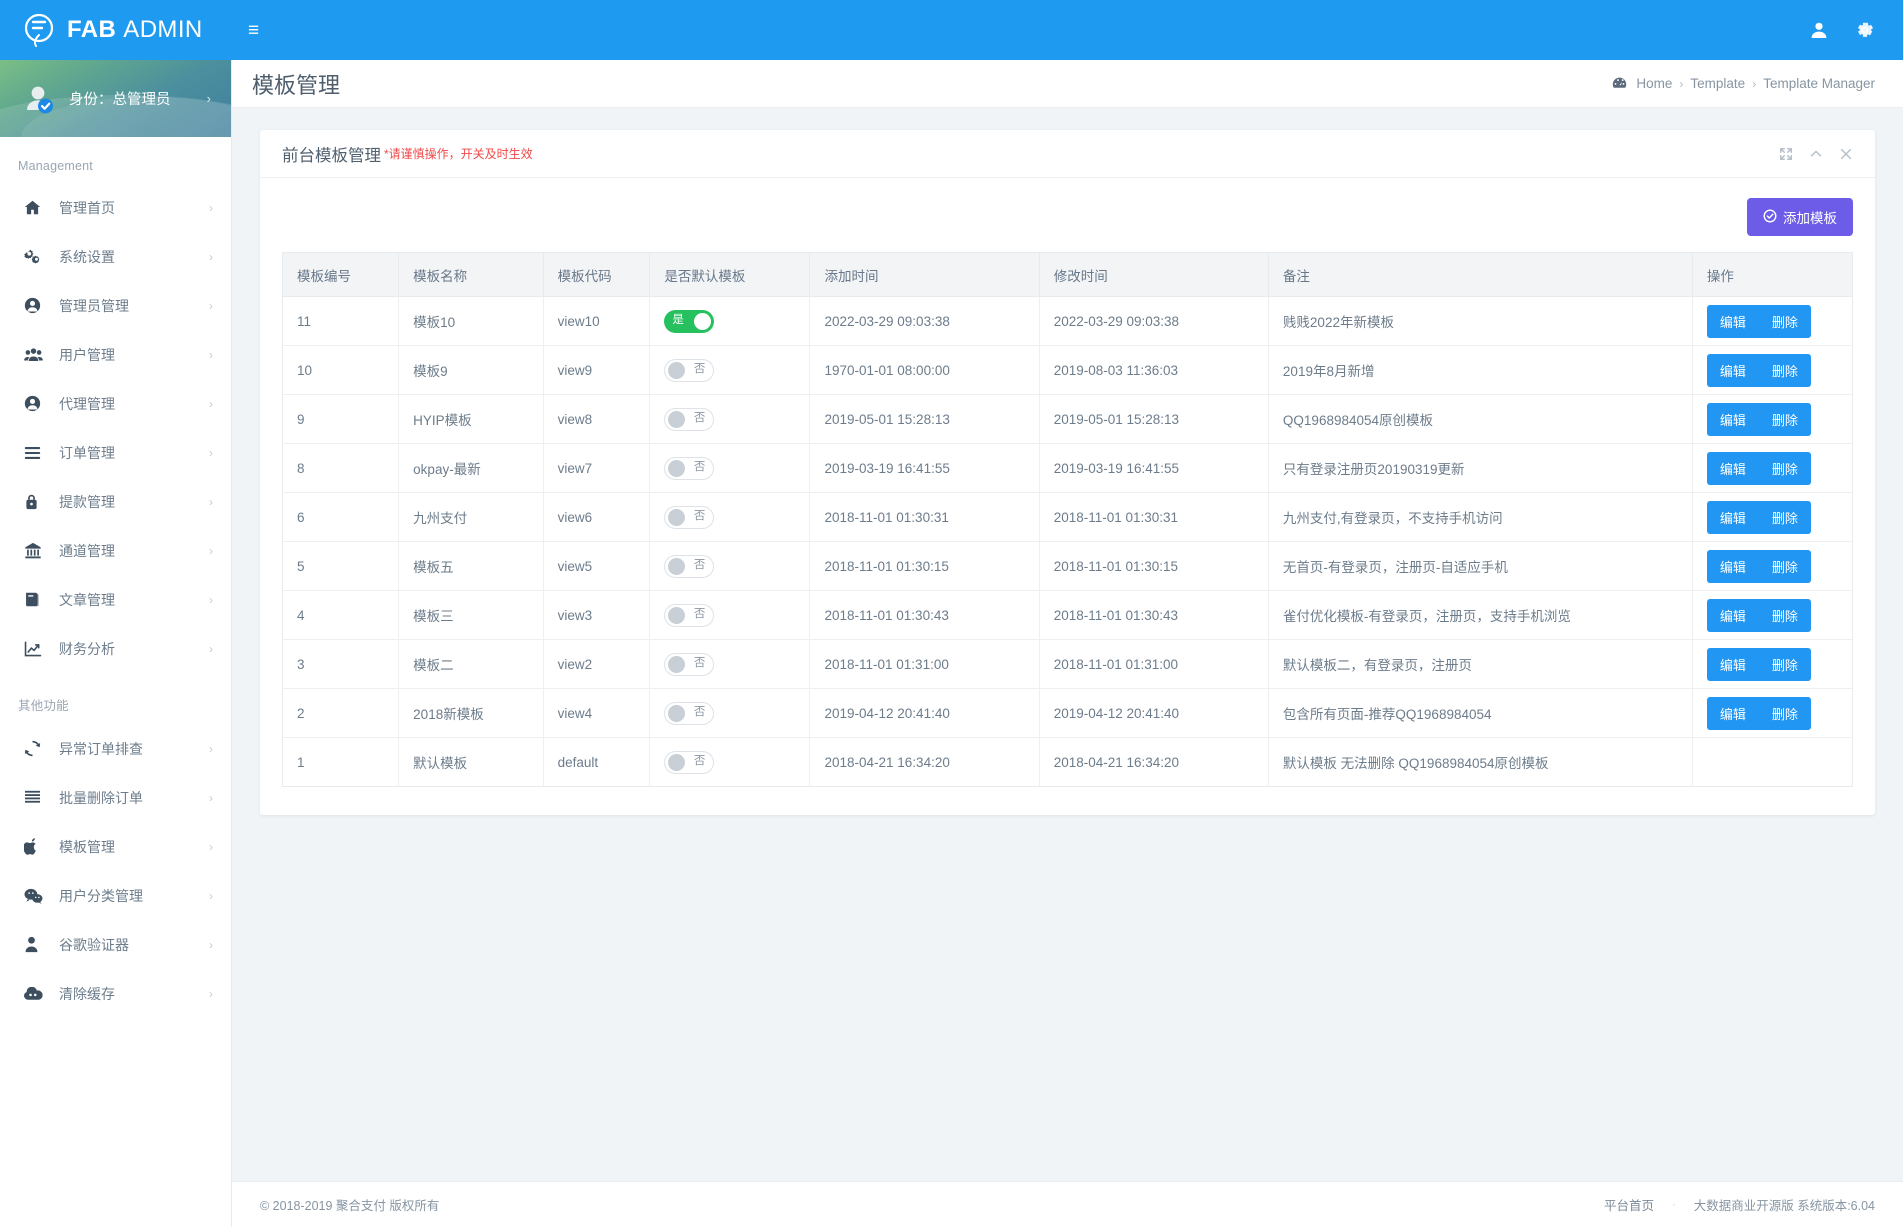  Describe the element at coordinates (1819, 30) in the screenshot. I see `user-icon` at that location.